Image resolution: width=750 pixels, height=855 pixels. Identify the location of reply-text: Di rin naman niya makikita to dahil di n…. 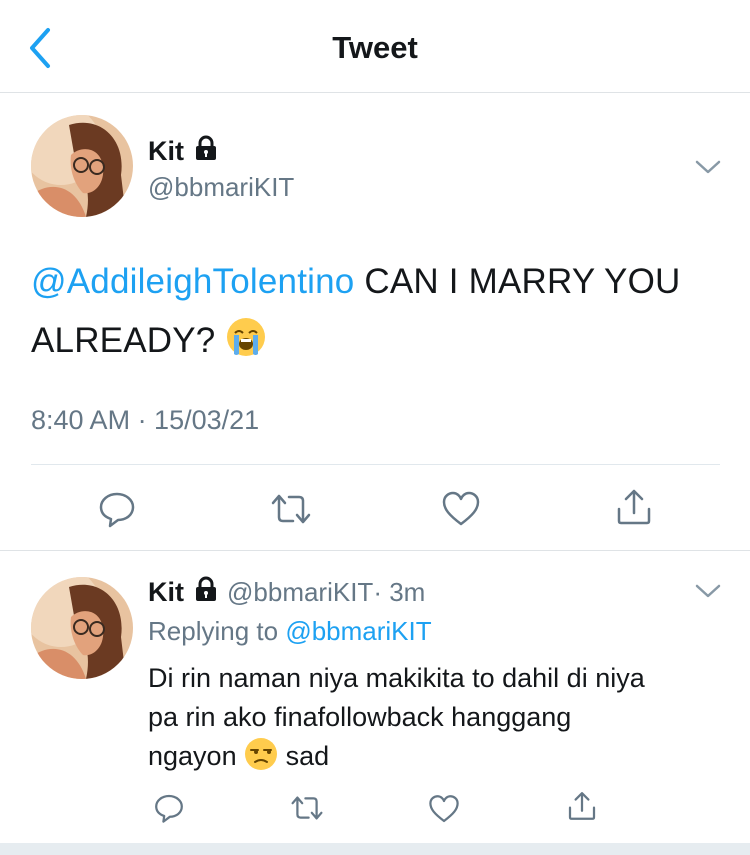
(433, 720).